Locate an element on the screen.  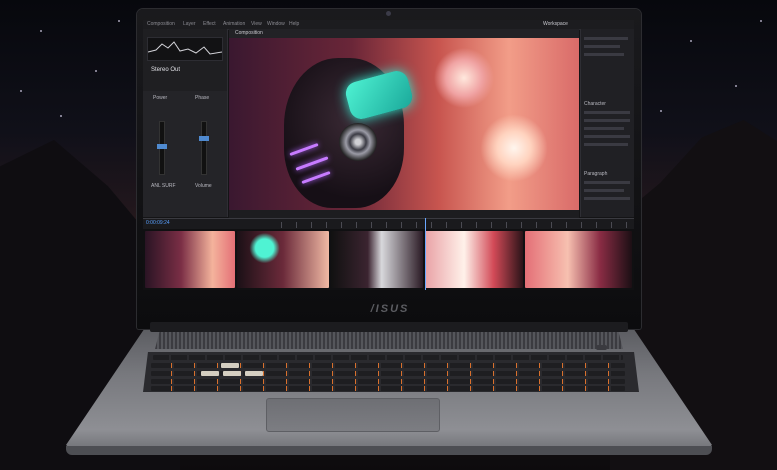
key-d is located at coordinates (254, 373).